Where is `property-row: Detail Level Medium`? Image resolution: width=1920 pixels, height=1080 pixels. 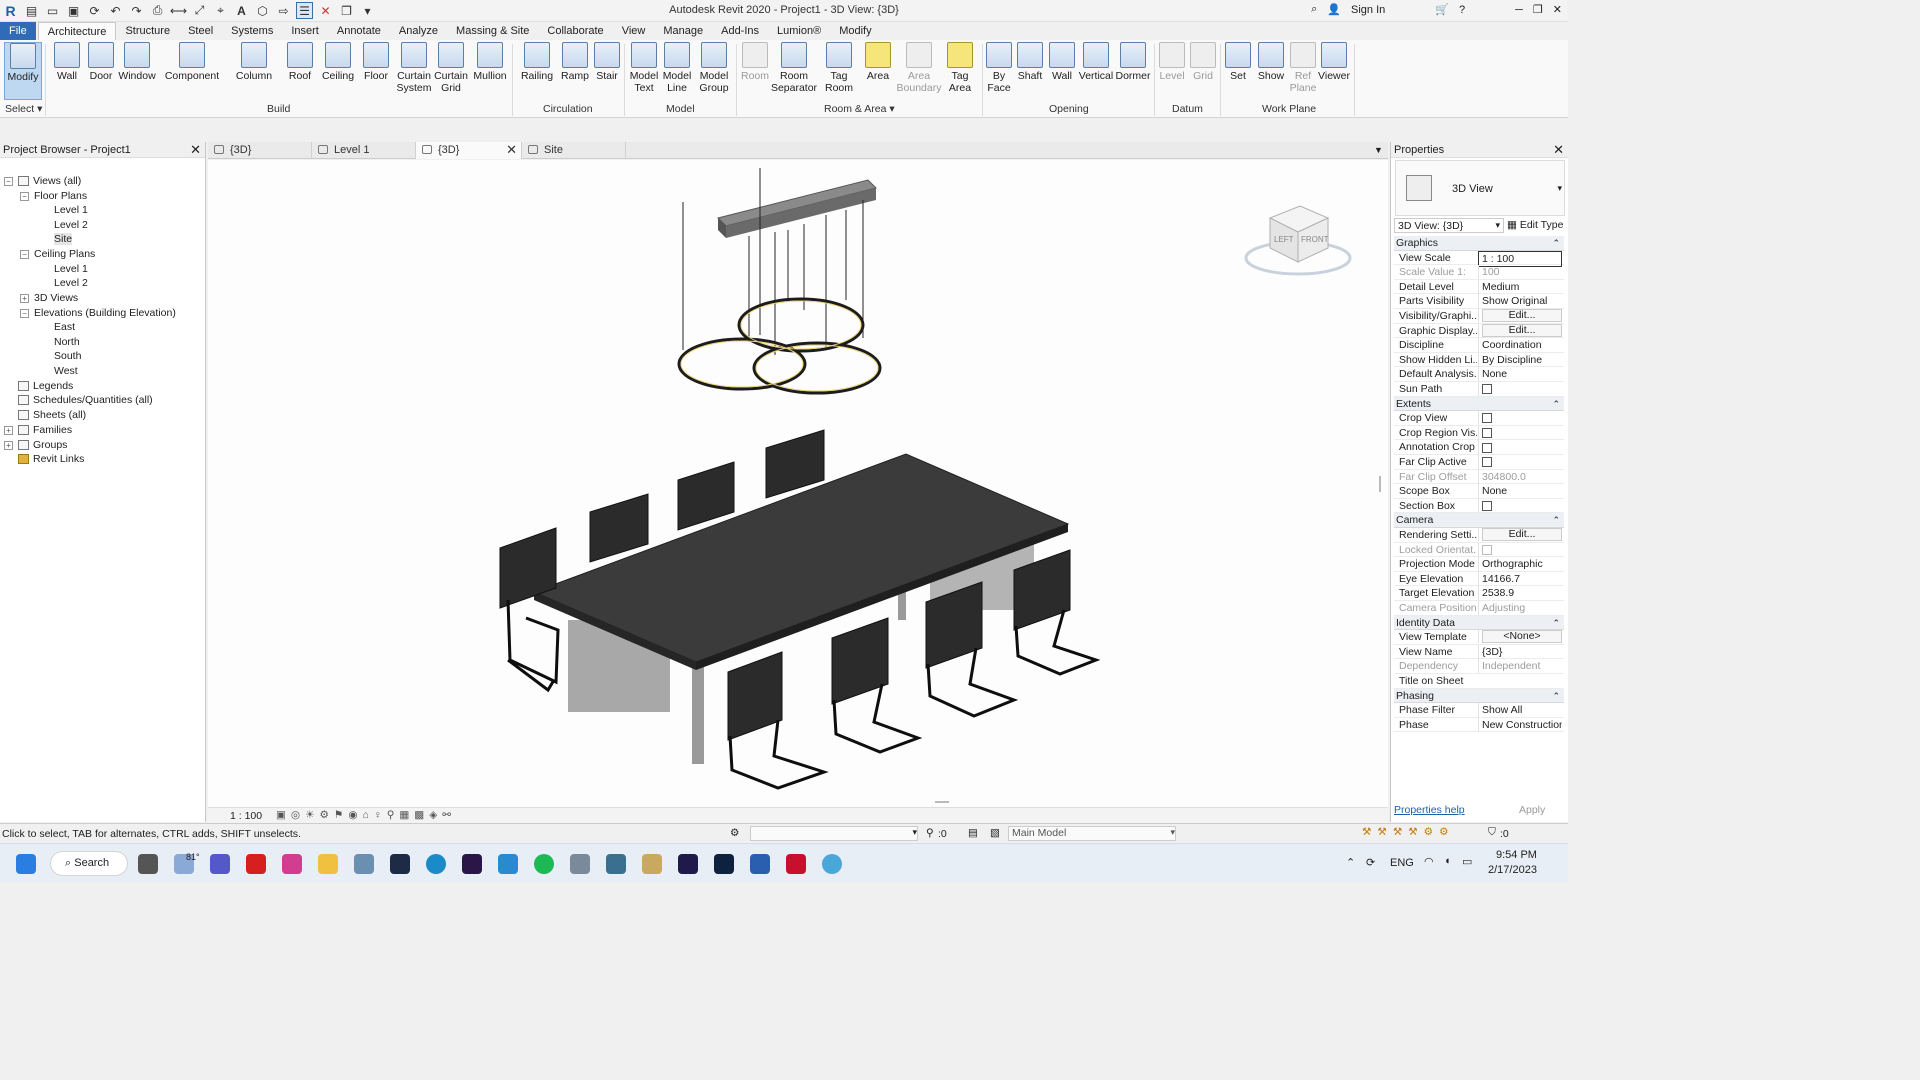 property-row: Detail Level Medium is located at coordinates (1479, 287).